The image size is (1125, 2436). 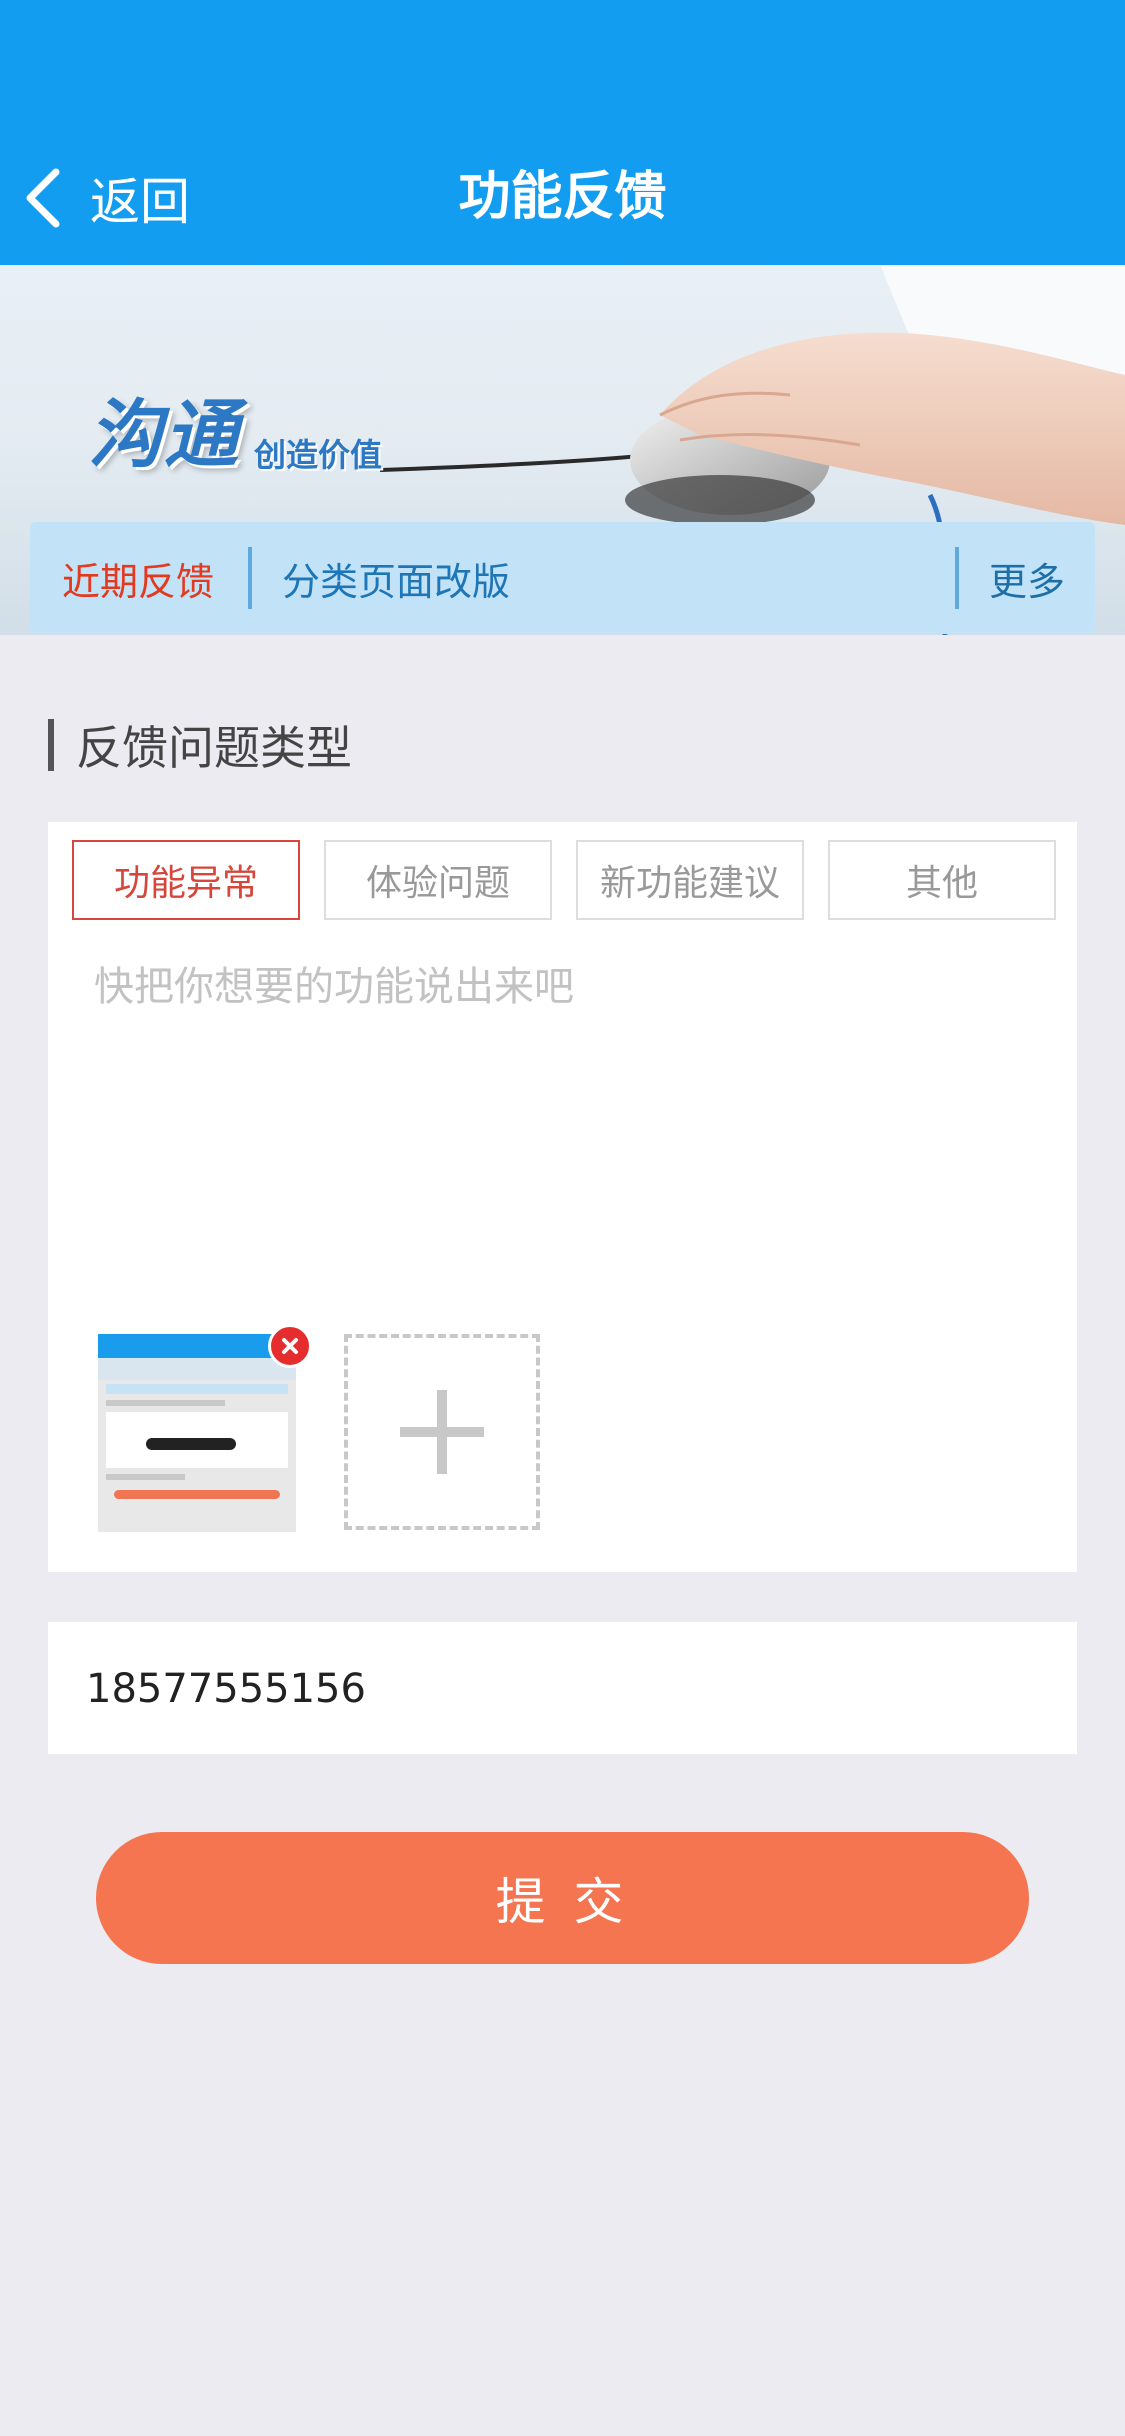 What do you see at coordinates (197, 1433) in the screenshot?
I see `attachment-thumbnail` at bounding box center [197, 1433].